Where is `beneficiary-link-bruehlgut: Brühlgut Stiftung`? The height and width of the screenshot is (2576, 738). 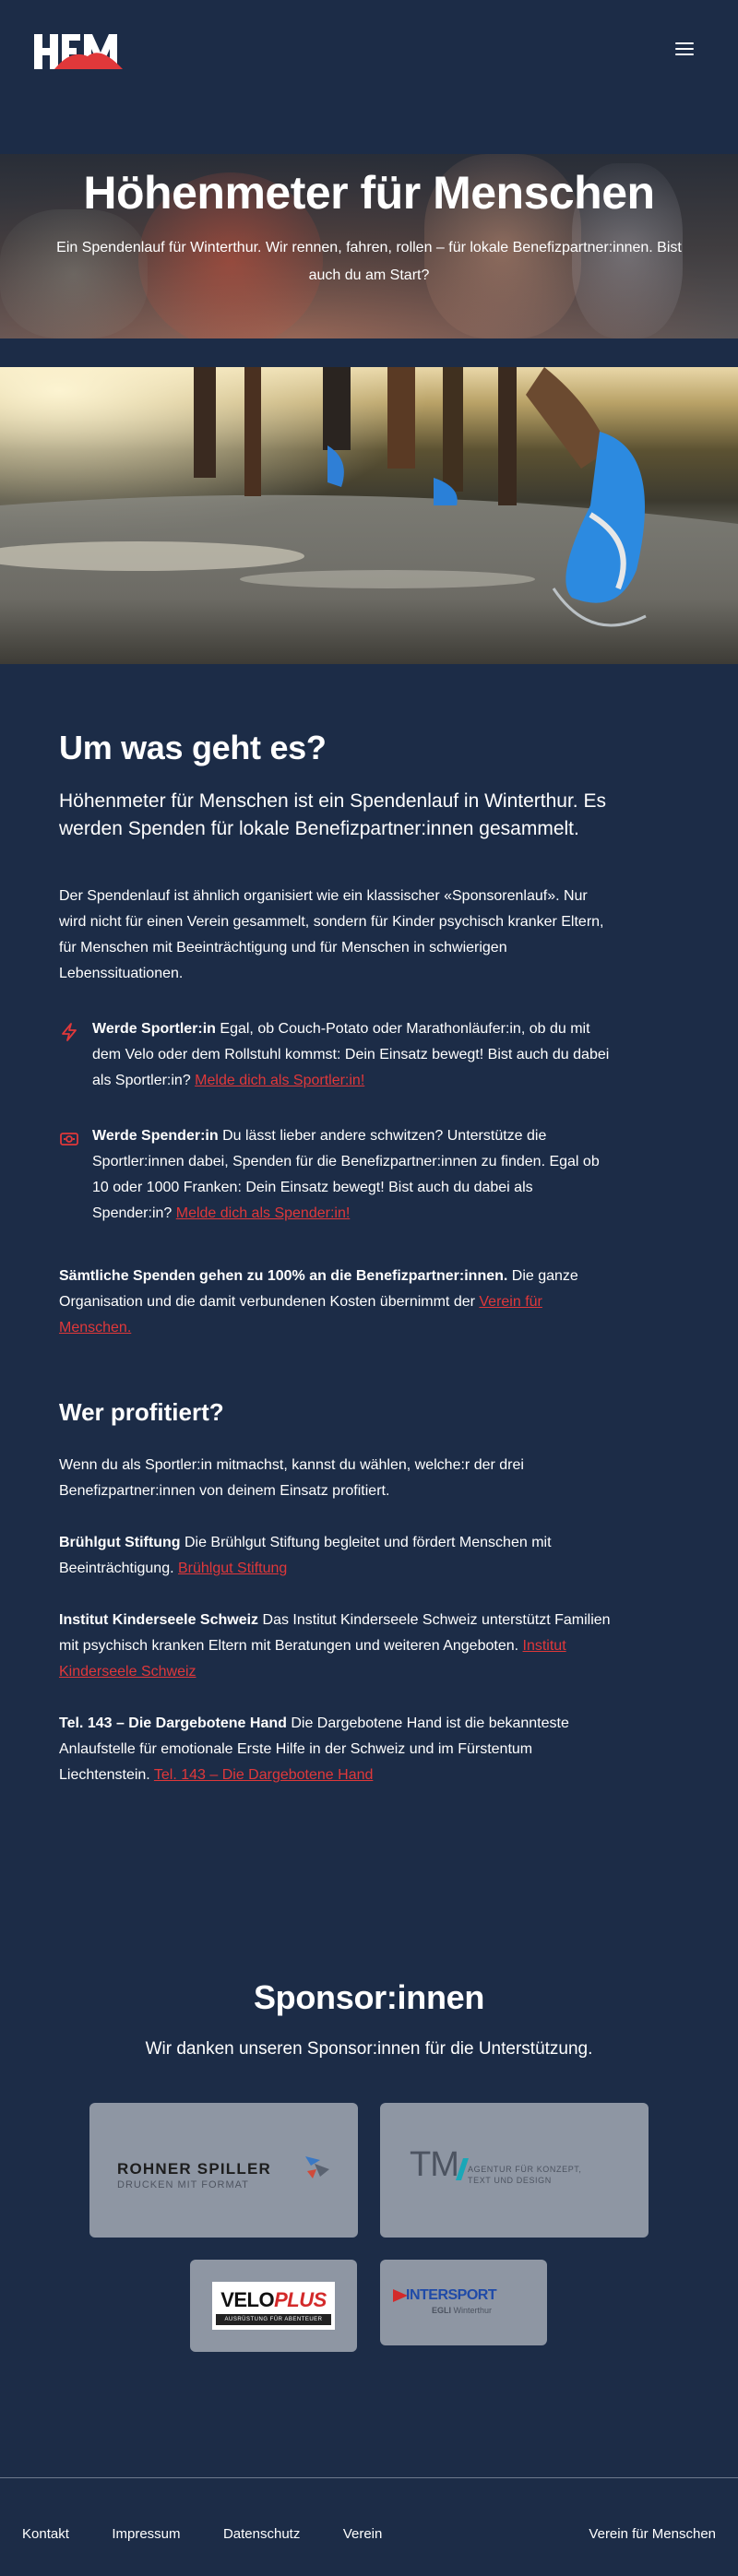 beneficiary-link-bruehlgut: Brühlgut Stiftung is located at coordinates (232, 1568).